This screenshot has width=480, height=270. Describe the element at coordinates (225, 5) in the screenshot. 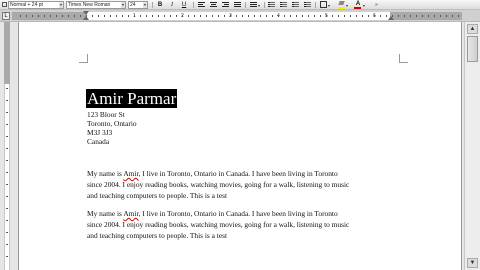

I see `align-right-icon` at that location.